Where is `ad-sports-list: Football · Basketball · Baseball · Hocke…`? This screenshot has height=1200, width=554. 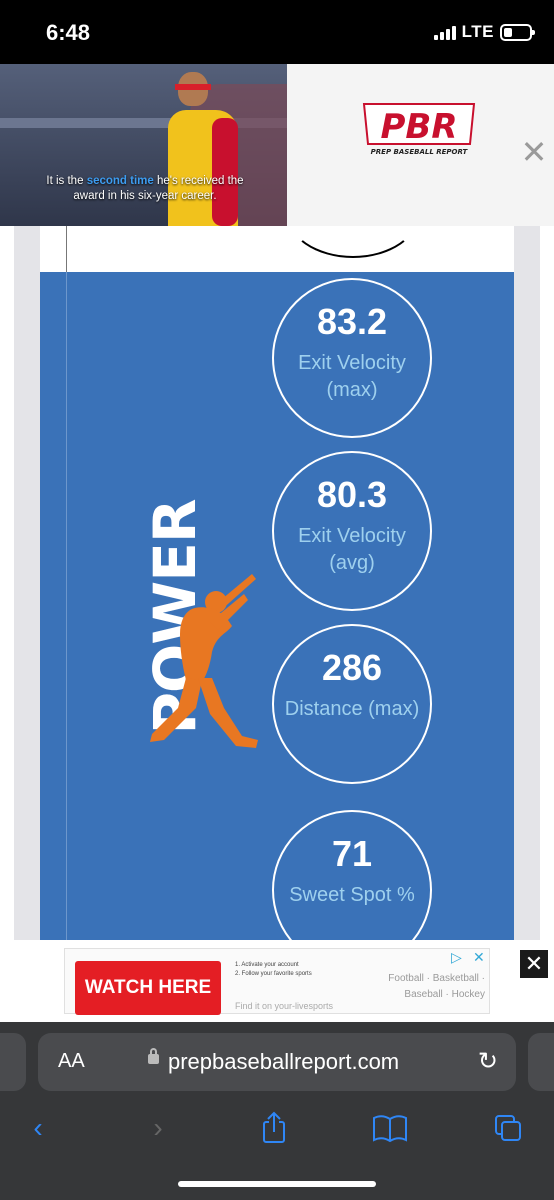 ad-sports-list: Football · Basketball · Baseball · Hocke… is located at coordinates (436, 986).